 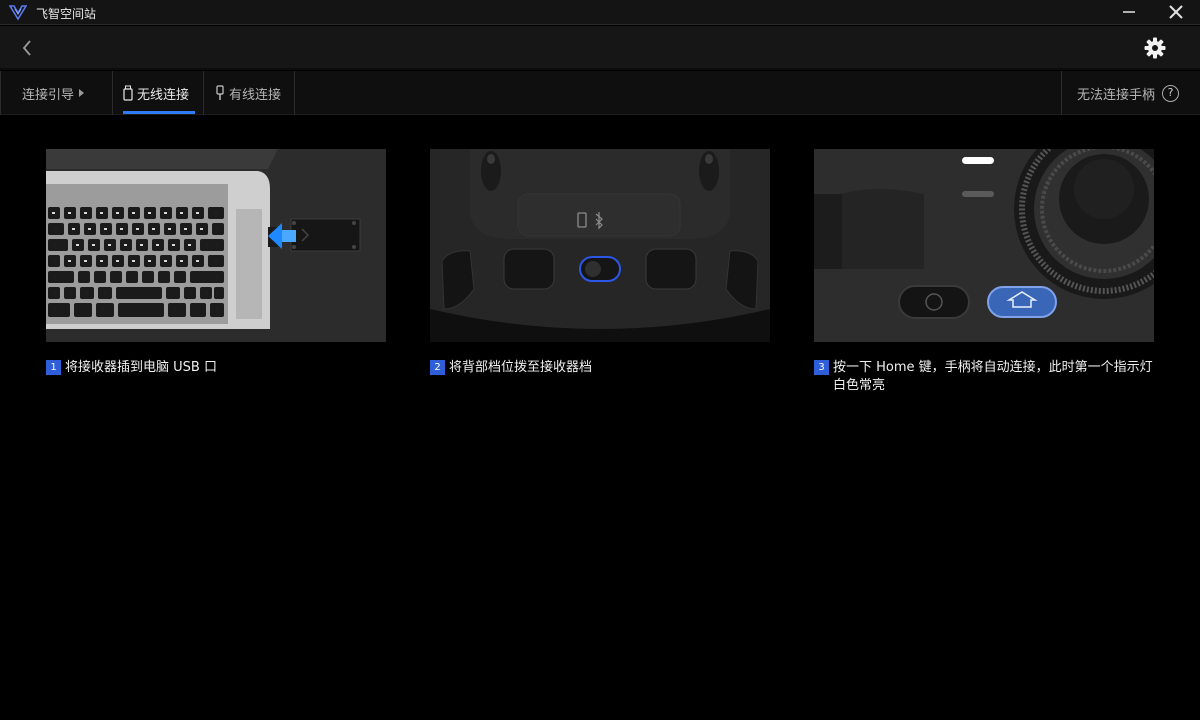 I want to click on caret-right-icon, so click(x=82, y=93).